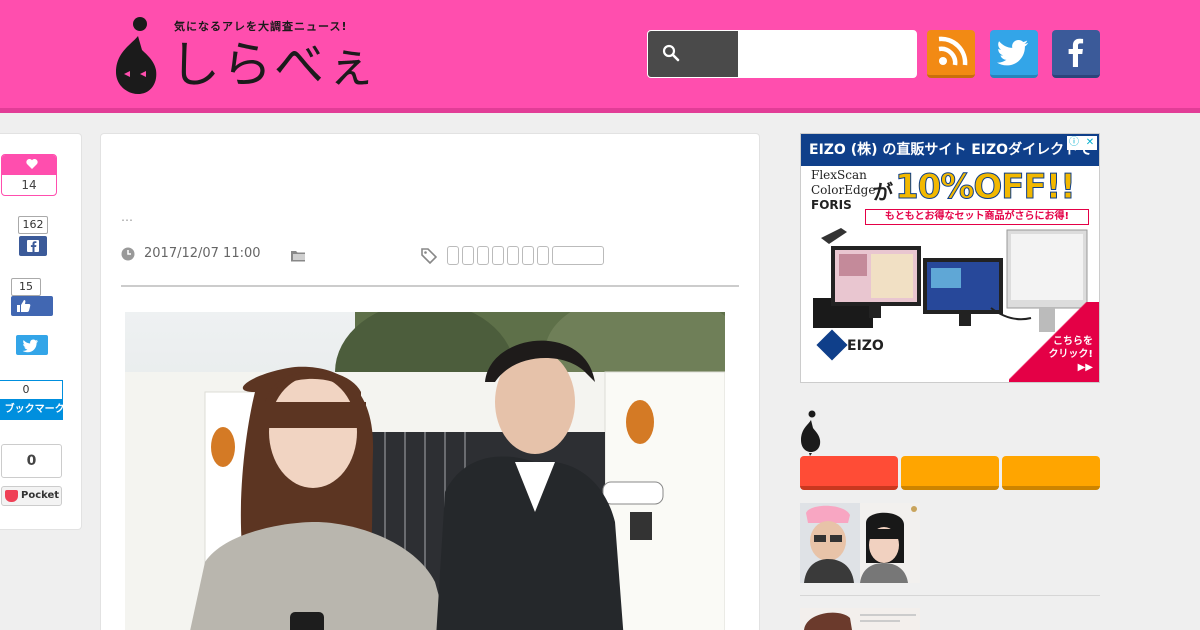 The height and width of the screenshot is (630, 1200). I want to click on rss-icon, so click(953, 51).